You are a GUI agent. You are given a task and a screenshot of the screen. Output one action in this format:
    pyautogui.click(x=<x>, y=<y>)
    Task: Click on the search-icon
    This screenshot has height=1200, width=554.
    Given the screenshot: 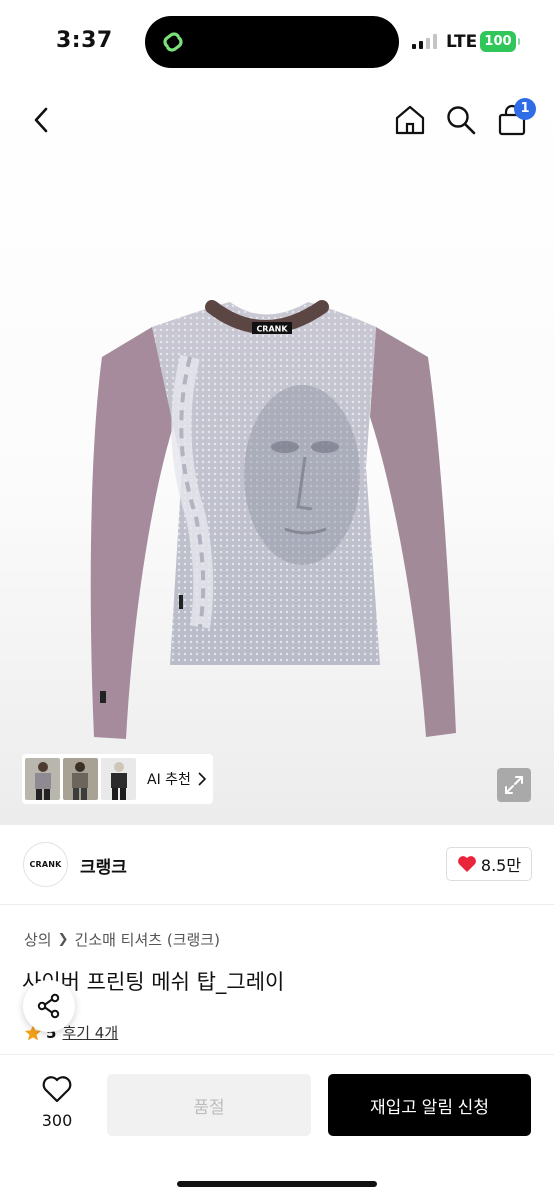 What is the action you would take?
    pyautogui.click(x=461, y=120)
    